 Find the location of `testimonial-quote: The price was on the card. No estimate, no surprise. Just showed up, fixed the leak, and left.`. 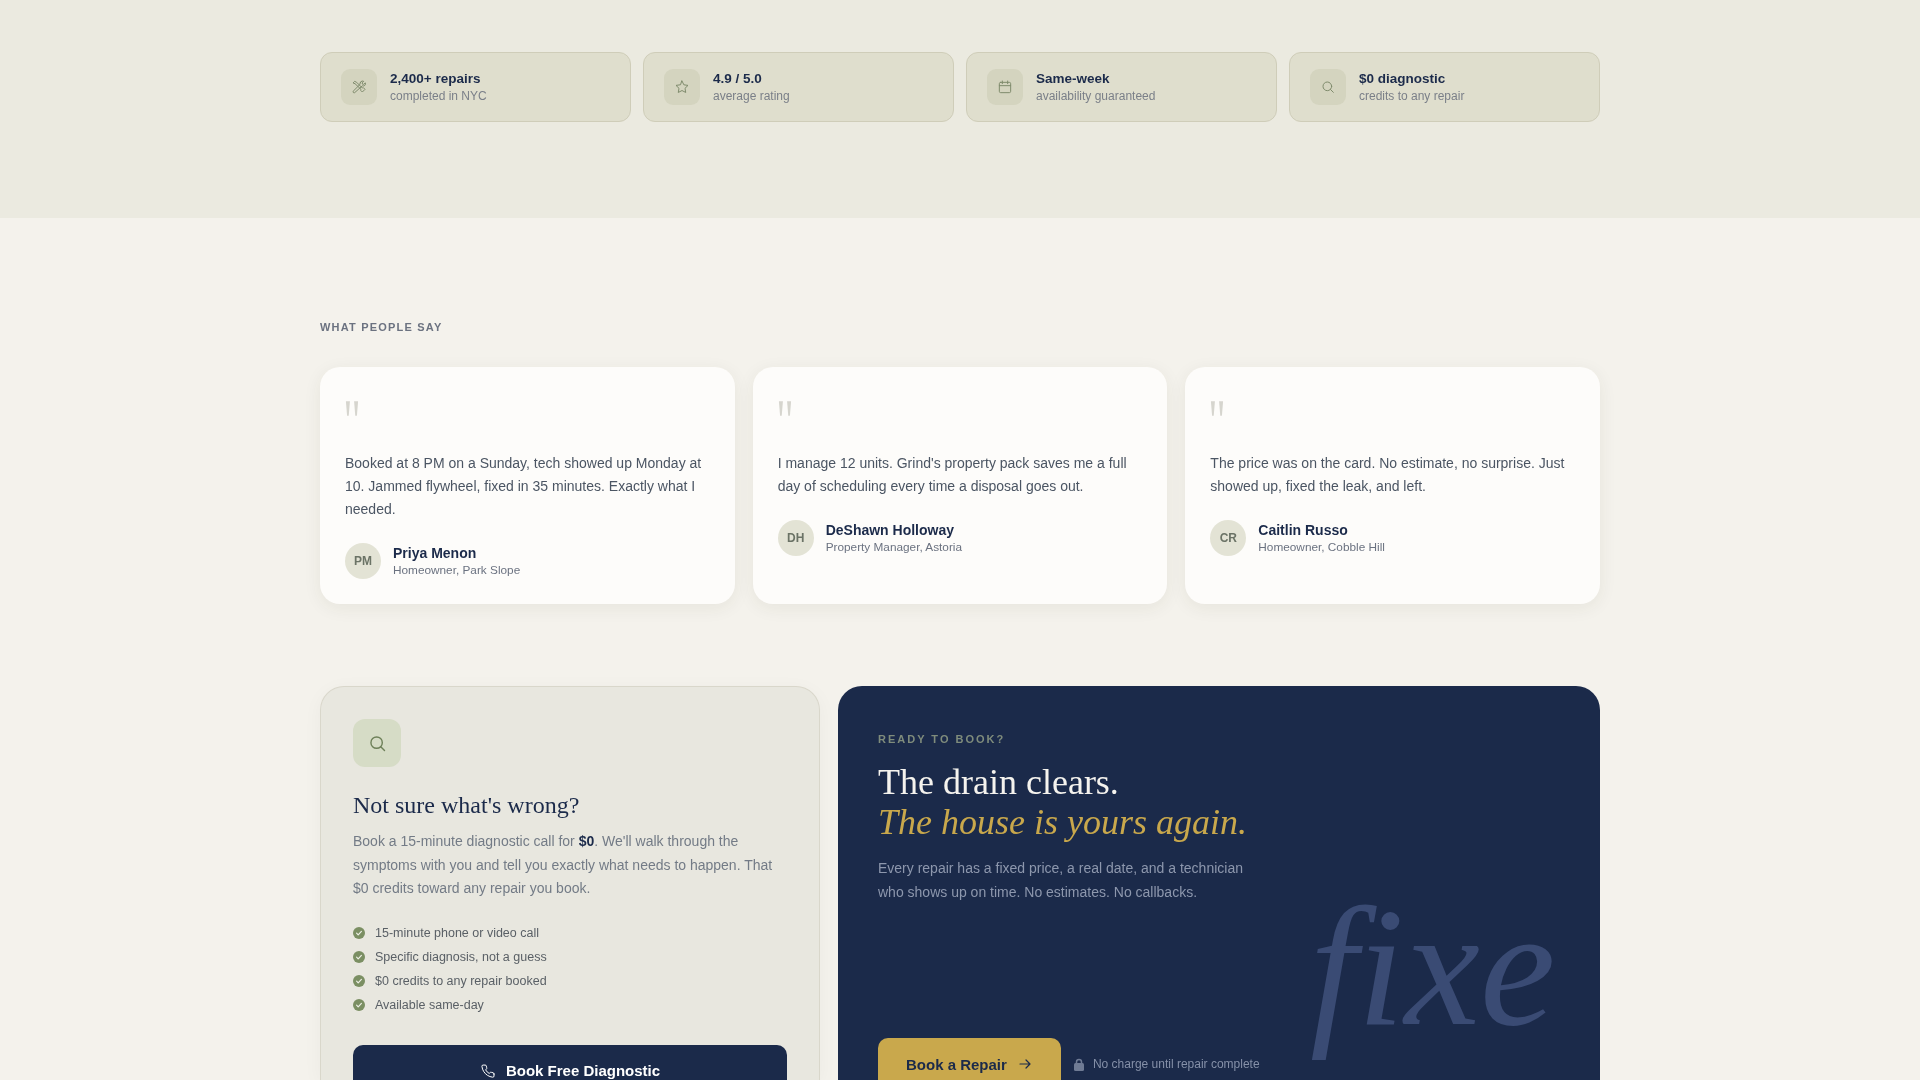

testimonial-quote: The price was on the card. No estimate, no surprise. Just showed up, fixed the leak, and left. is located at coordinates (1388, 475).